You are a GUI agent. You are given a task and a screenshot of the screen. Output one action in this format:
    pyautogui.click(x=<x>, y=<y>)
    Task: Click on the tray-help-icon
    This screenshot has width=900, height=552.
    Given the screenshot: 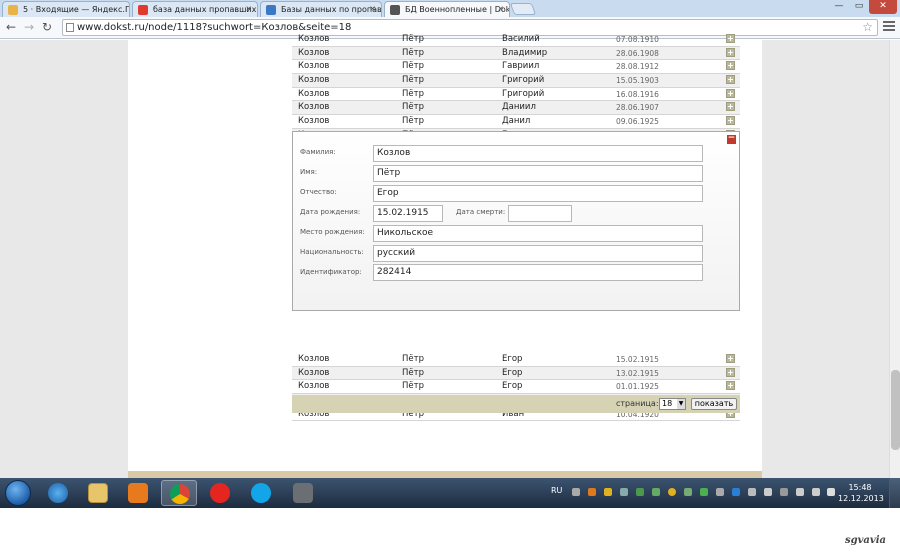 What is the action you would take?
    pyautogui.click(x=576, y=492)
    